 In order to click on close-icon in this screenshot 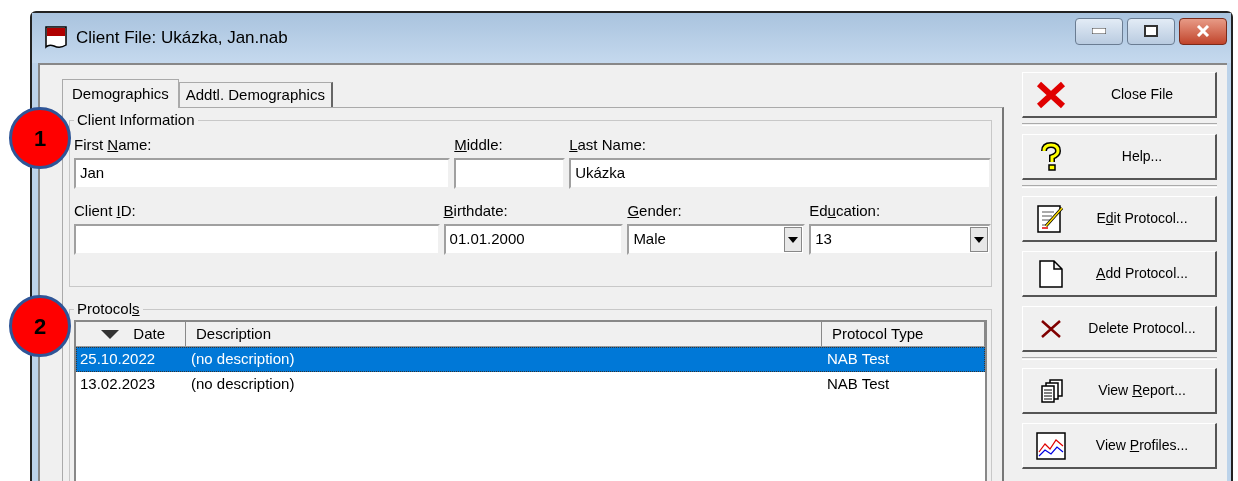, I will do `click(1203, 31)`.